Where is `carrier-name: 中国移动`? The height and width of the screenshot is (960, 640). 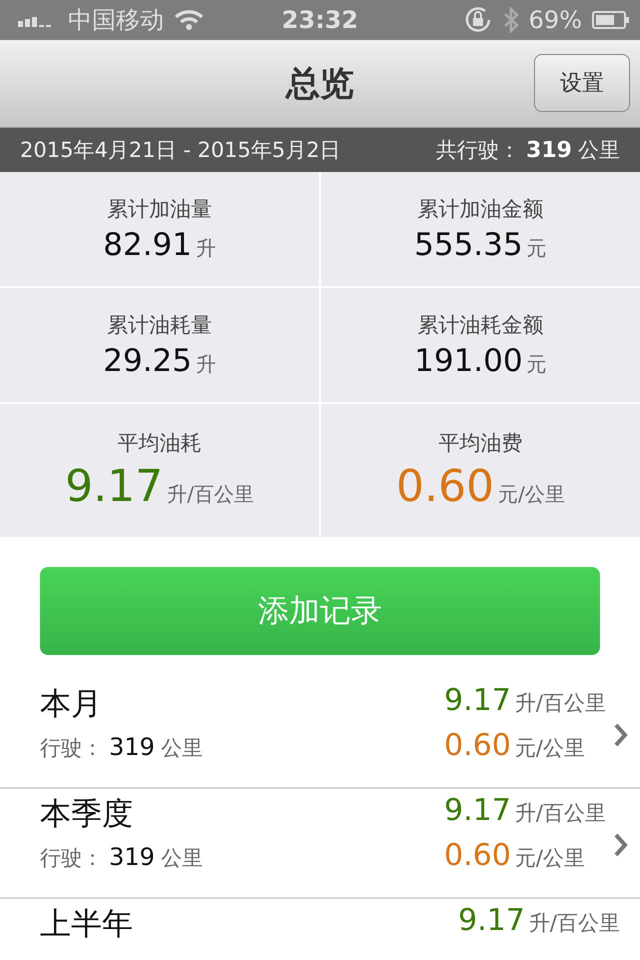 carrier-name: 中国移动 is located at coordinates (116, 20).